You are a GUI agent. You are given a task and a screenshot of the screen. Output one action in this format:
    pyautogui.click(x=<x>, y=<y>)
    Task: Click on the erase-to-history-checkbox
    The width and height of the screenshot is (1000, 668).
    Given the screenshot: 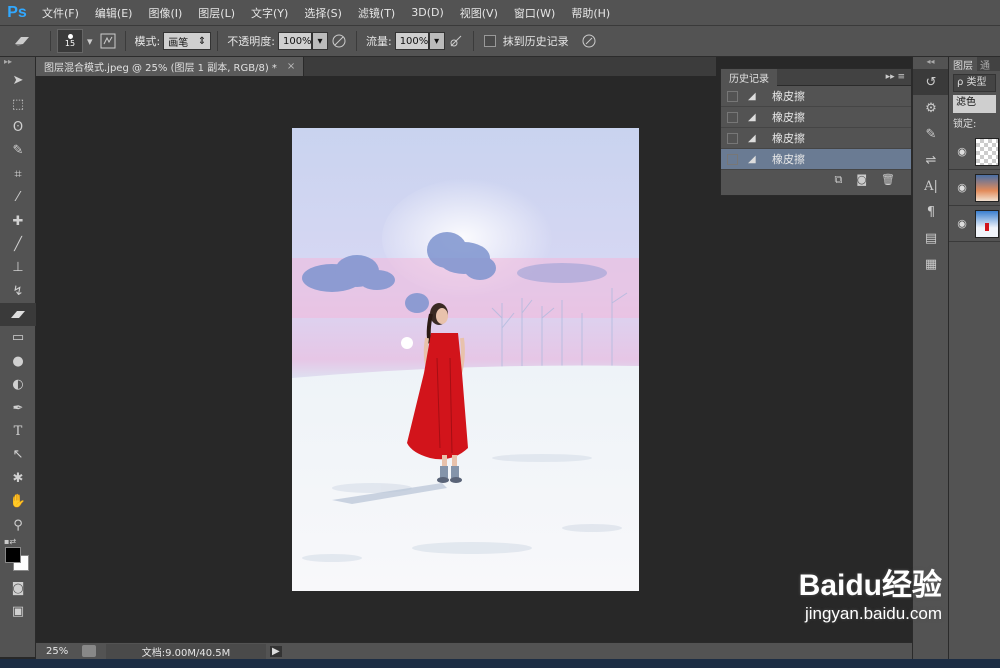 What is the action you would take?
    pyautogui.click(x=489, y=41)
    